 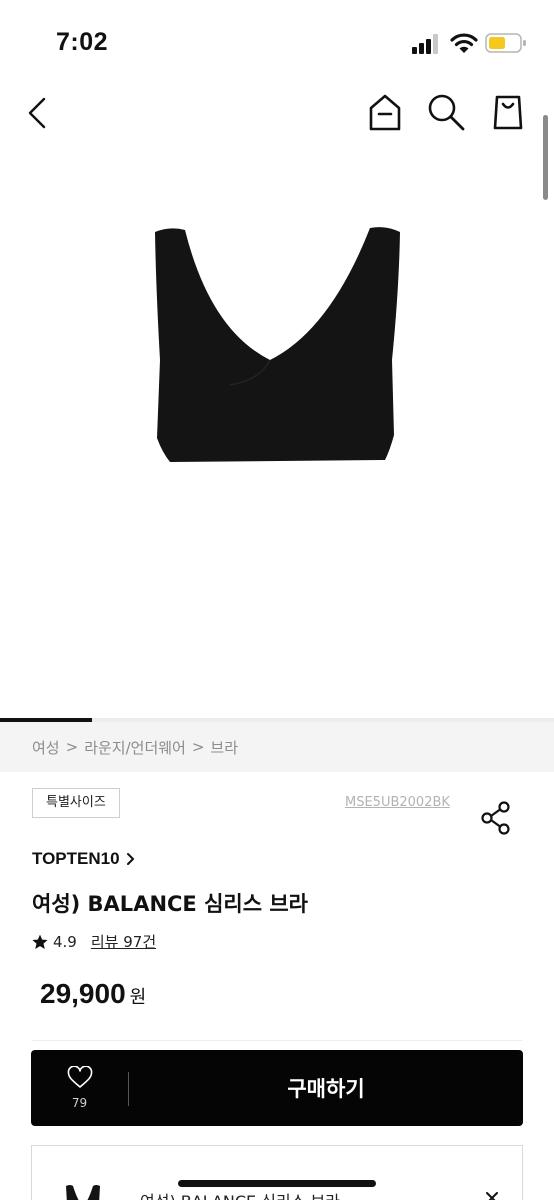 What do you see at coordinates (76, 803) in the screenshot?
I see `special-size-badge: 특별사이즈` at bounding box center [76, 803].